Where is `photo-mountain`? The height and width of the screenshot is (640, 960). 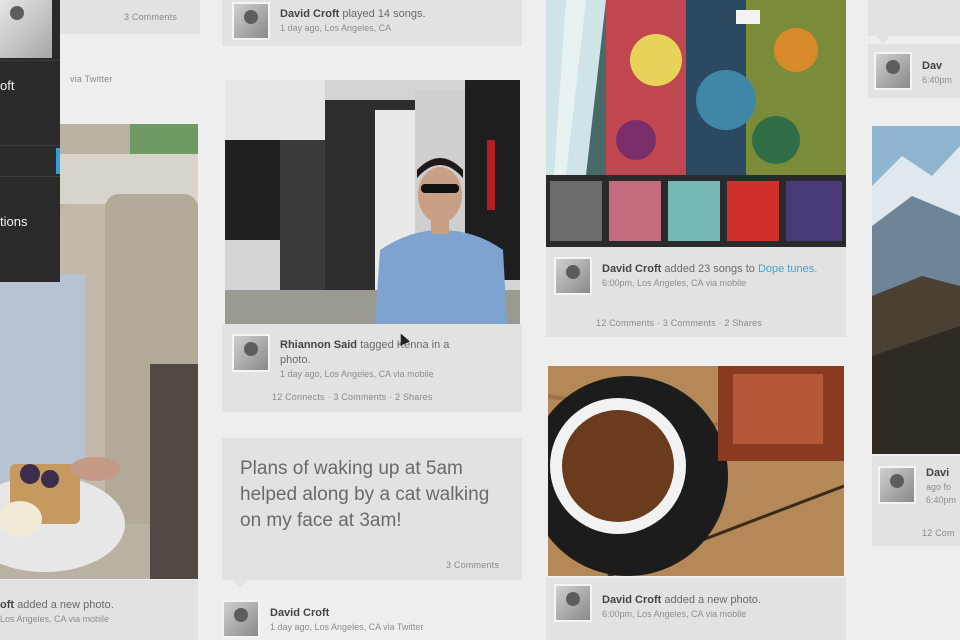 photo-mountain is located at coordinates (916, 290).